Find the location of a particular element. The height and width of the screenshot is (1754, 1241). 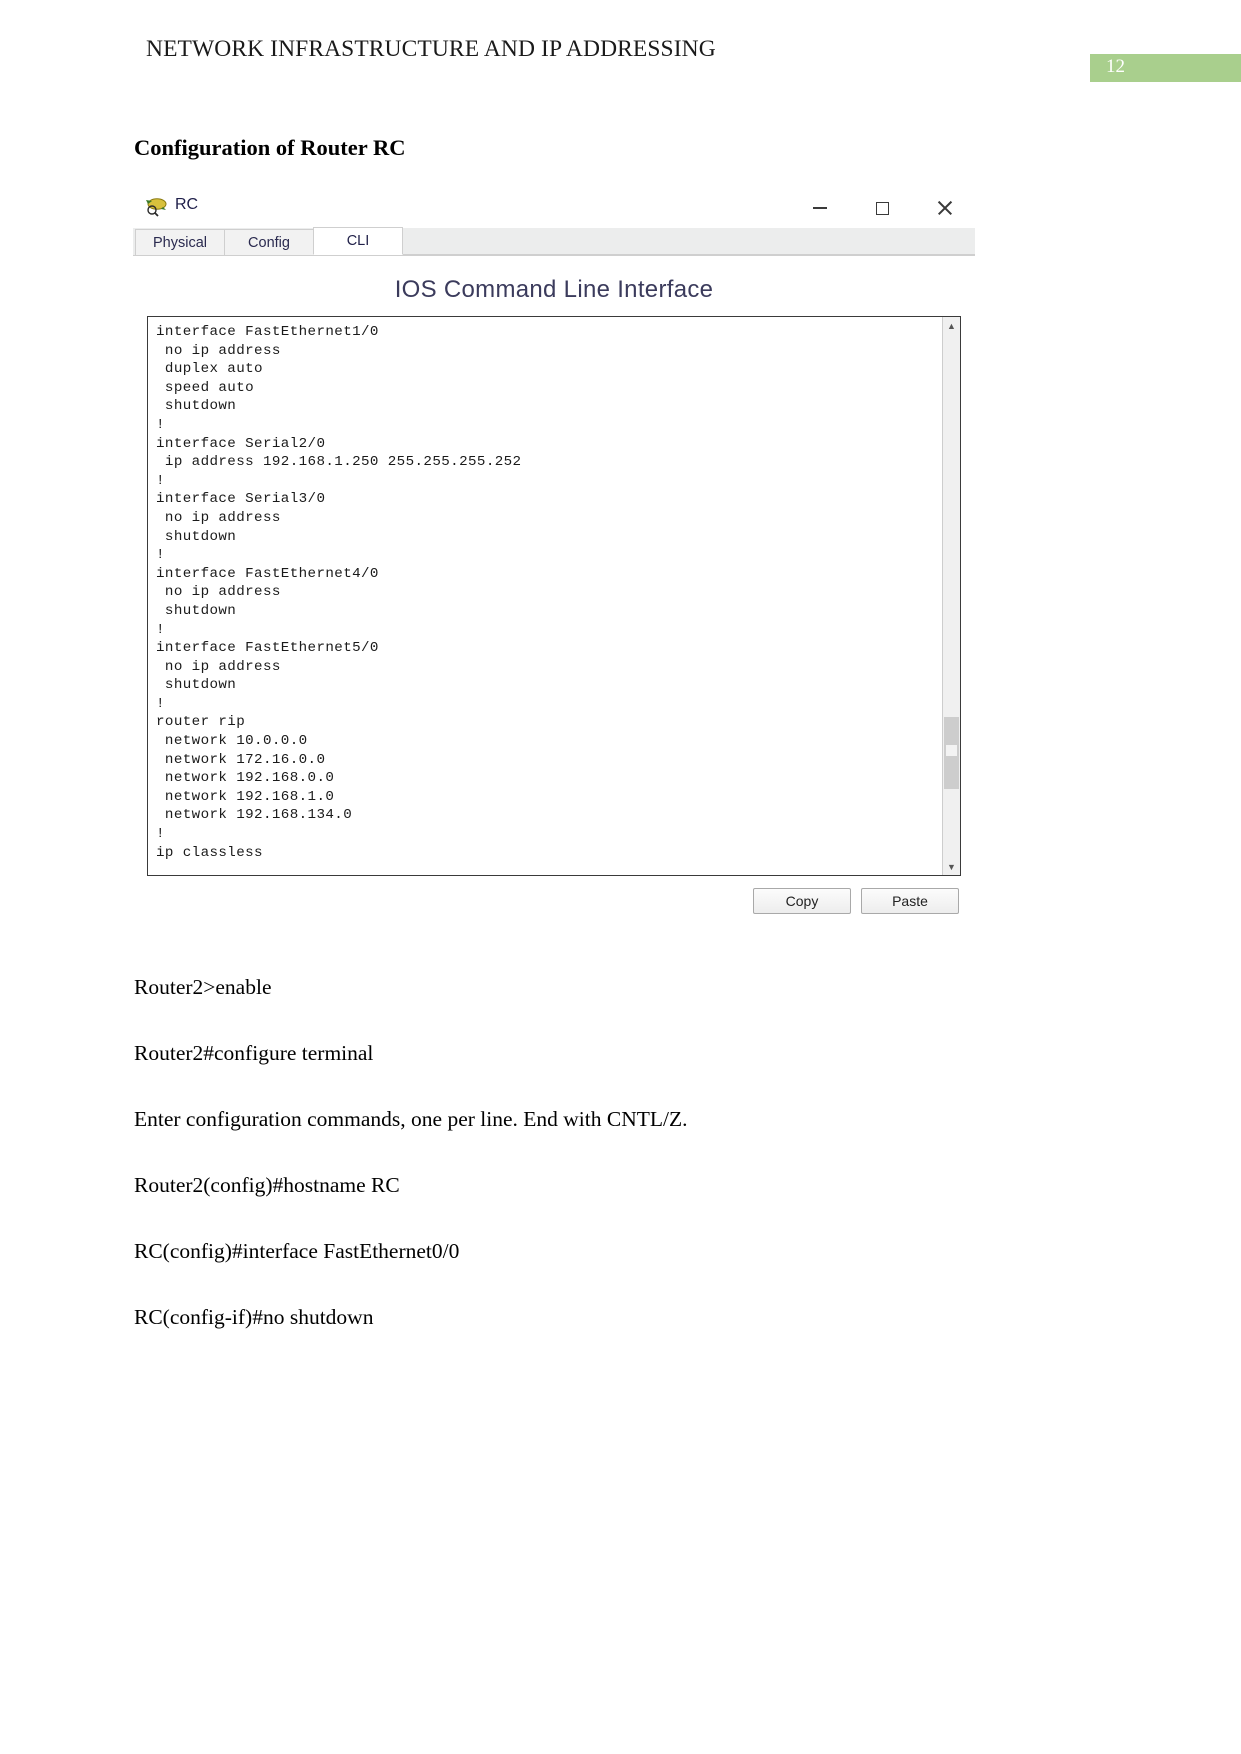

copy-button-label: Copy is located at coordinates (802, 901).